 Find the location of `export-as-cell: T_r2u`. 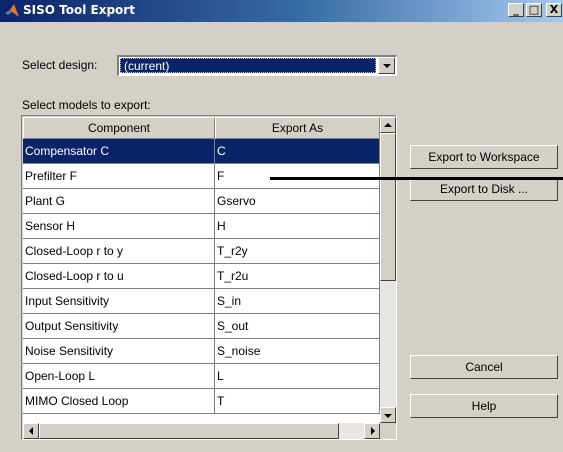

export-as-cell: T_r2u is located at coordinates (297, 276).